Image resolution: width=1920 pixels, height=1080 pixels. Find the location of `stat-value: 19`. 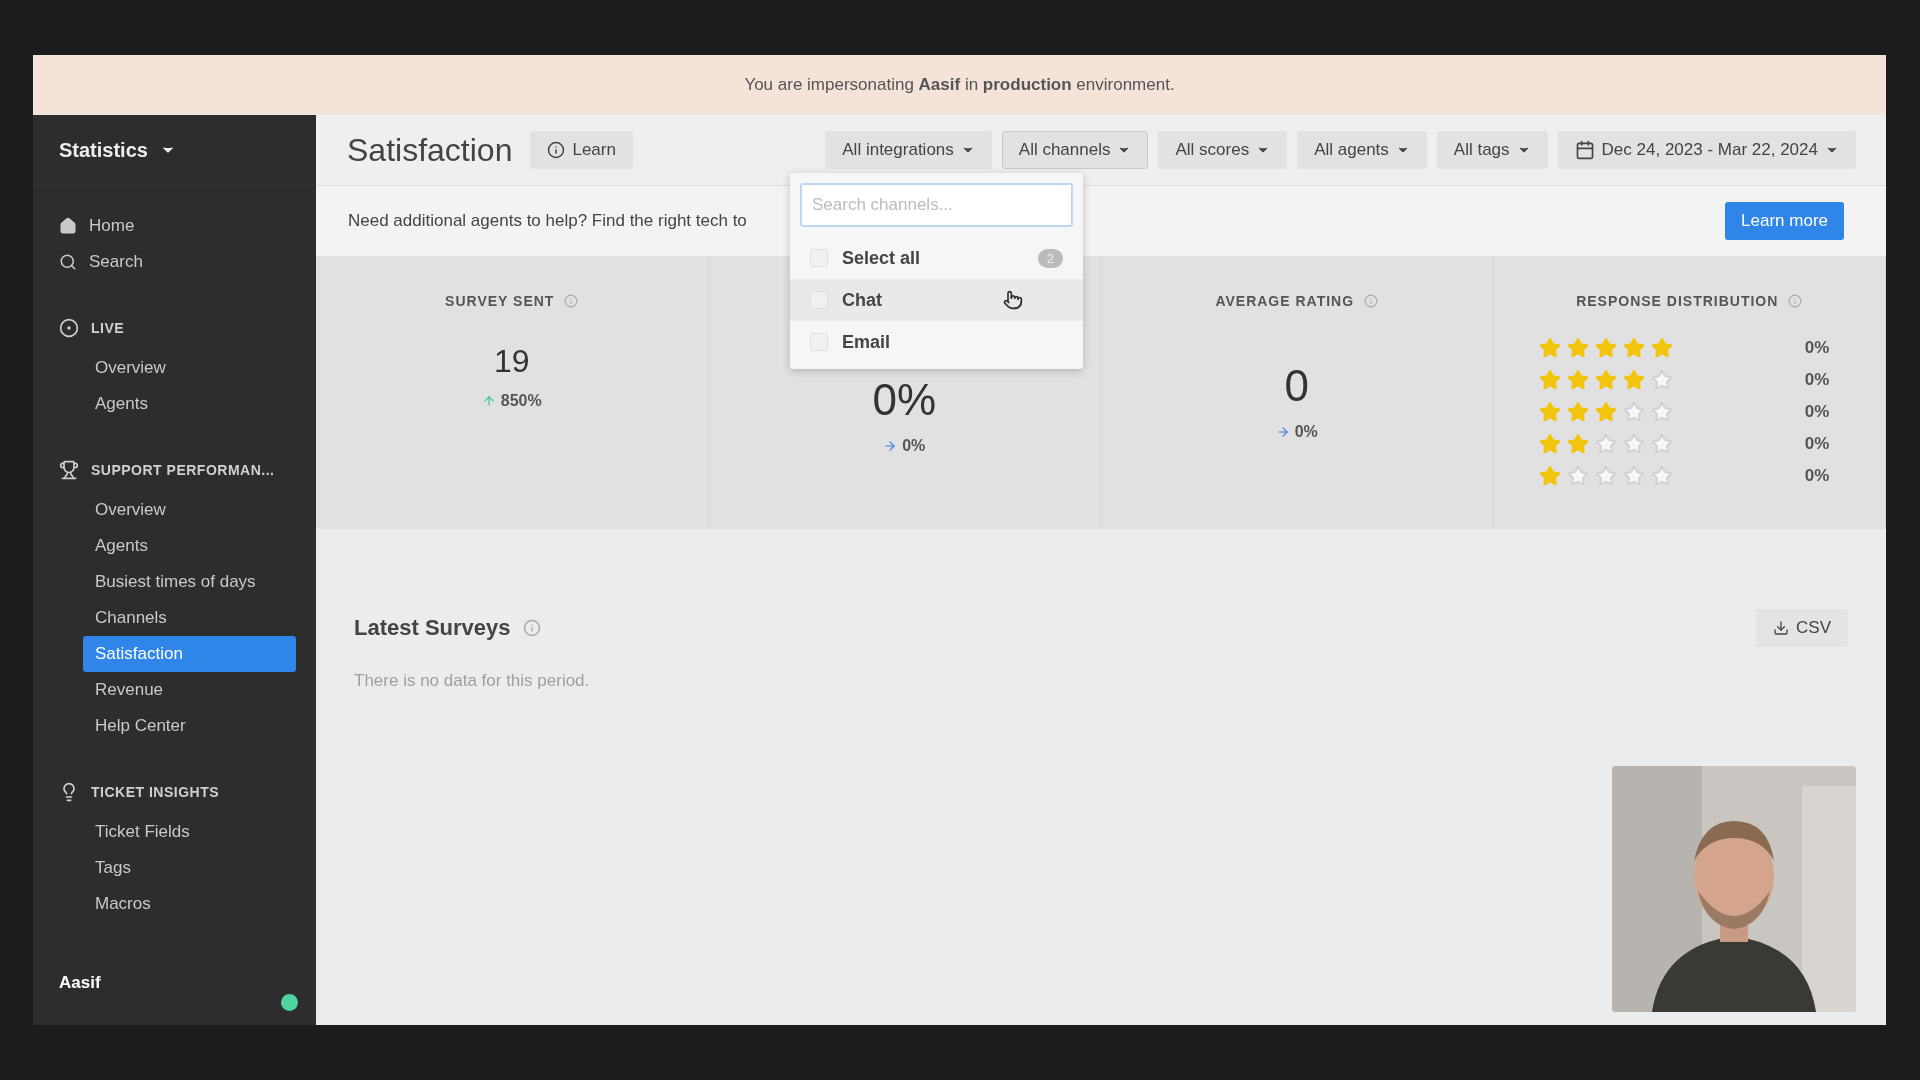

stat-value: 19 is located at coordinates (511, 361).